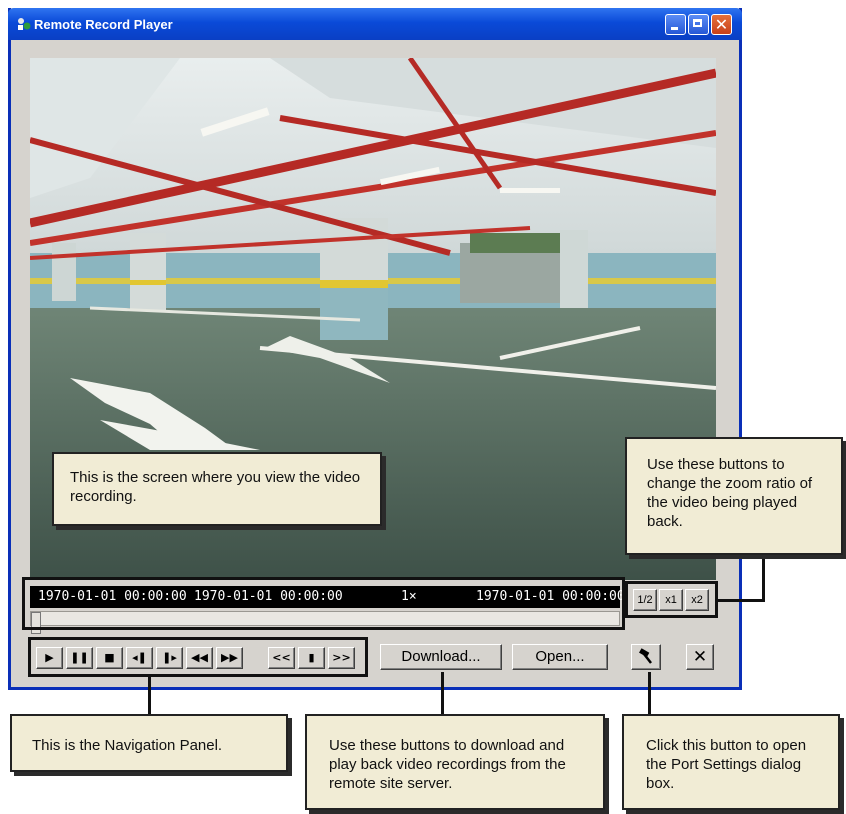 The image size is (846, 814). I want to click on navigation-callout: This is the Navigation Panel., so click(149, 743).